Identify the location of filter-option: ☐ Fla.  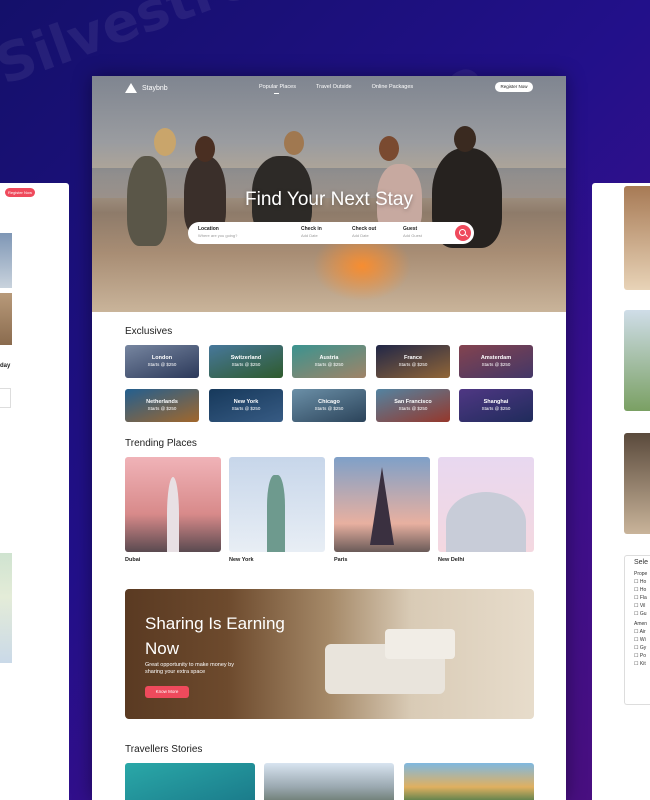
(642, 598).